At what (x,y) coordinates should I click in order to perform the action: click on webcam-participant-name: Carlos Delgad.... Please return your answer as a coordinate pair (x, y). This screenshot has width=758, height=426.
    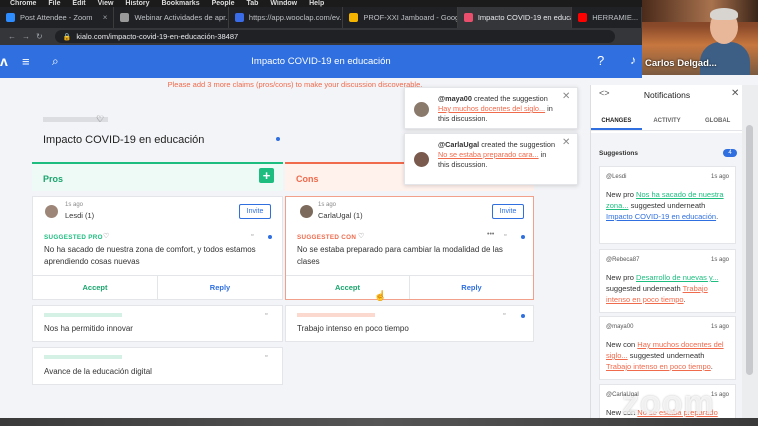
    Looking at the image, I should click on (681, 63).